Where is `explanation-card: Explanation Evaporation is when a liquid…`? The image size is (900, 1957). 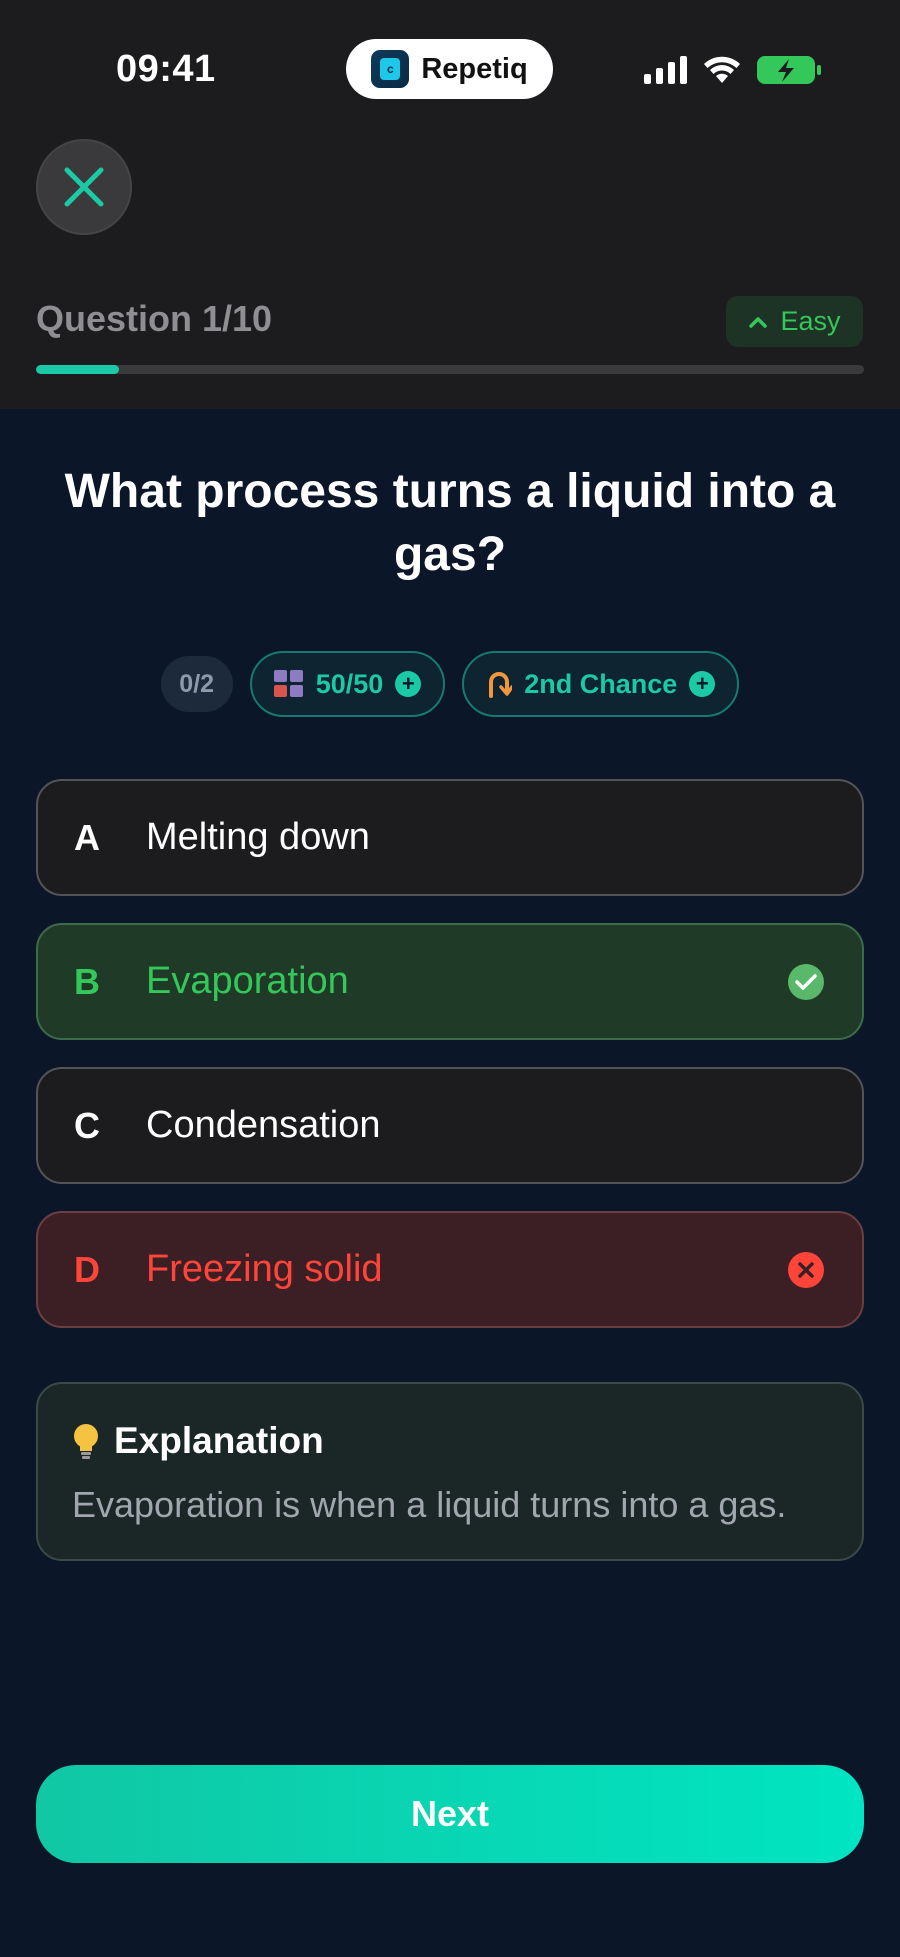
explanation-card: Explanation Evaporation is when a liquid… is located at coordinates (450, 1471).